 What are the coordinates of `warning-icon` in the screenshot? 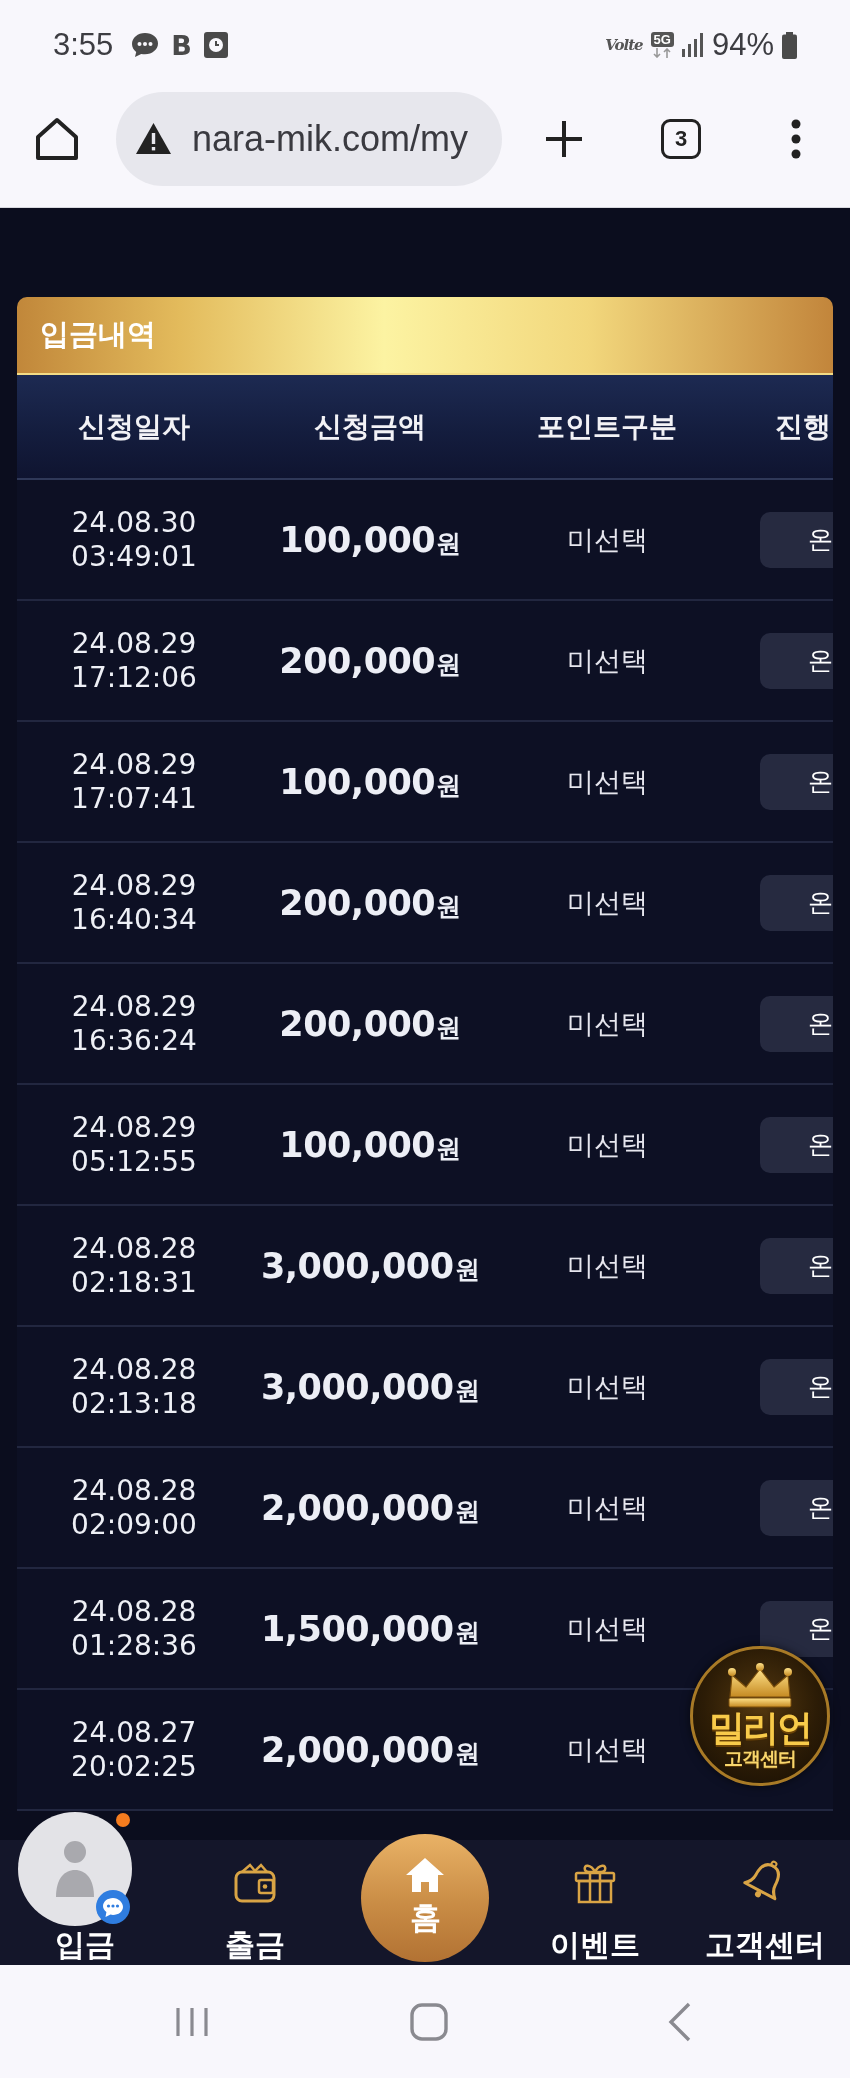 It's located at (153, 138).